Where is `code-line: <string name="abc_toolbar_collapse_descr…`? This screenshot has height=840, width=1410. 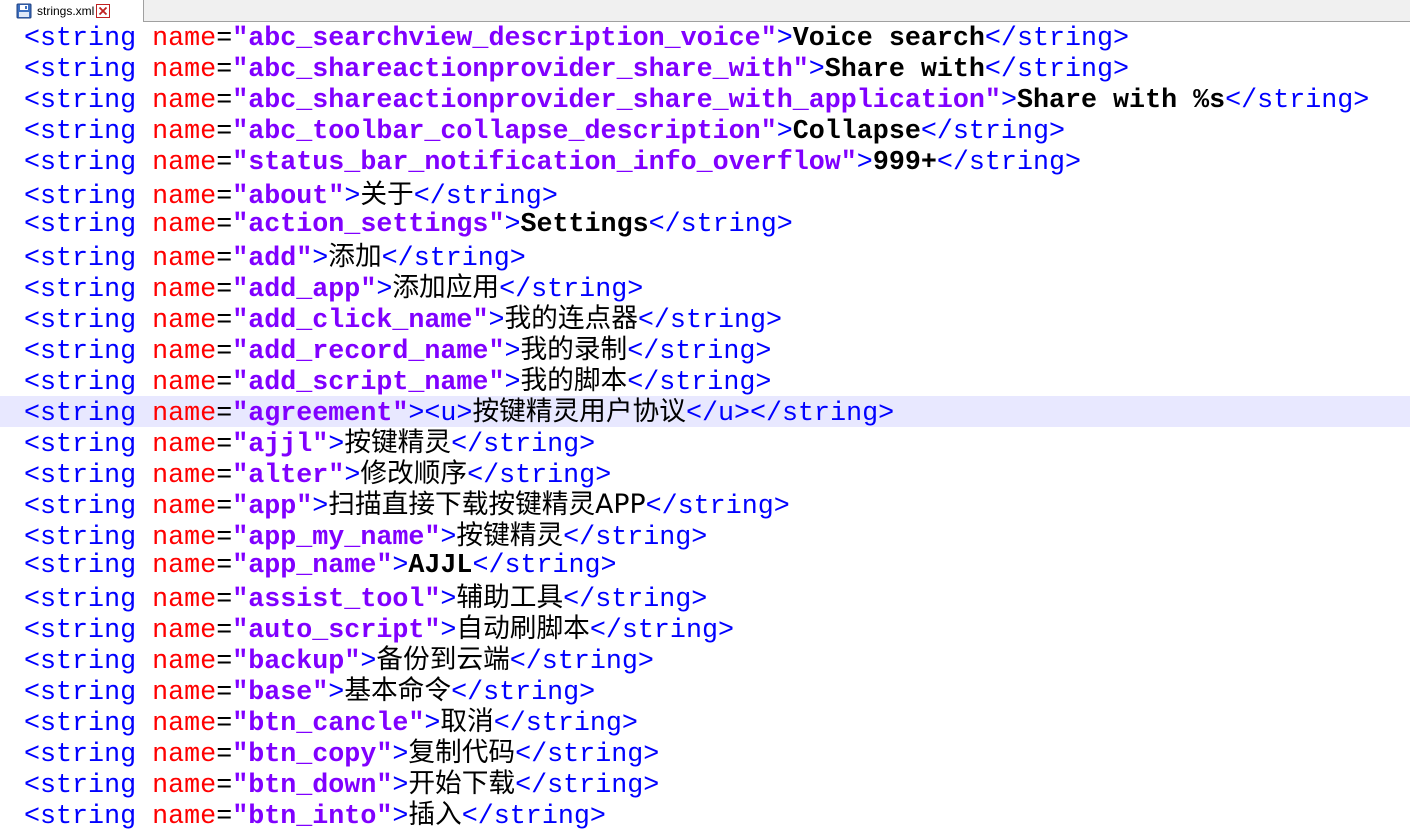
code-line: <string name="abc_toolbar_collapse_descr… is located at coordinates (705, 132).